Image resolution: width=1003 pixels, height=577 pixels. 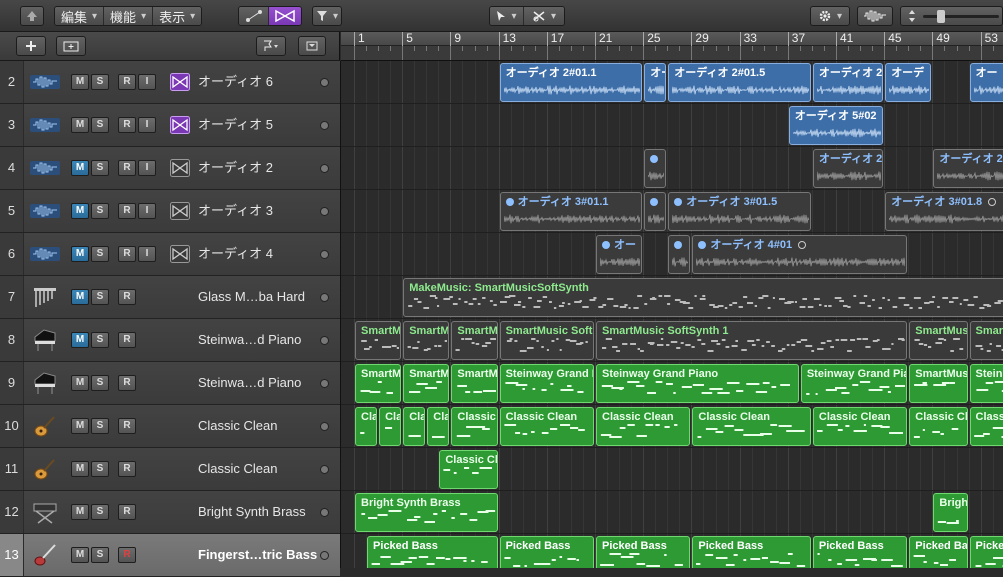 What do you see at coordinates (546, 340) in the screenshot?
I see `midi-region: SmartMusic Soft` at bounding box center [546, 340].